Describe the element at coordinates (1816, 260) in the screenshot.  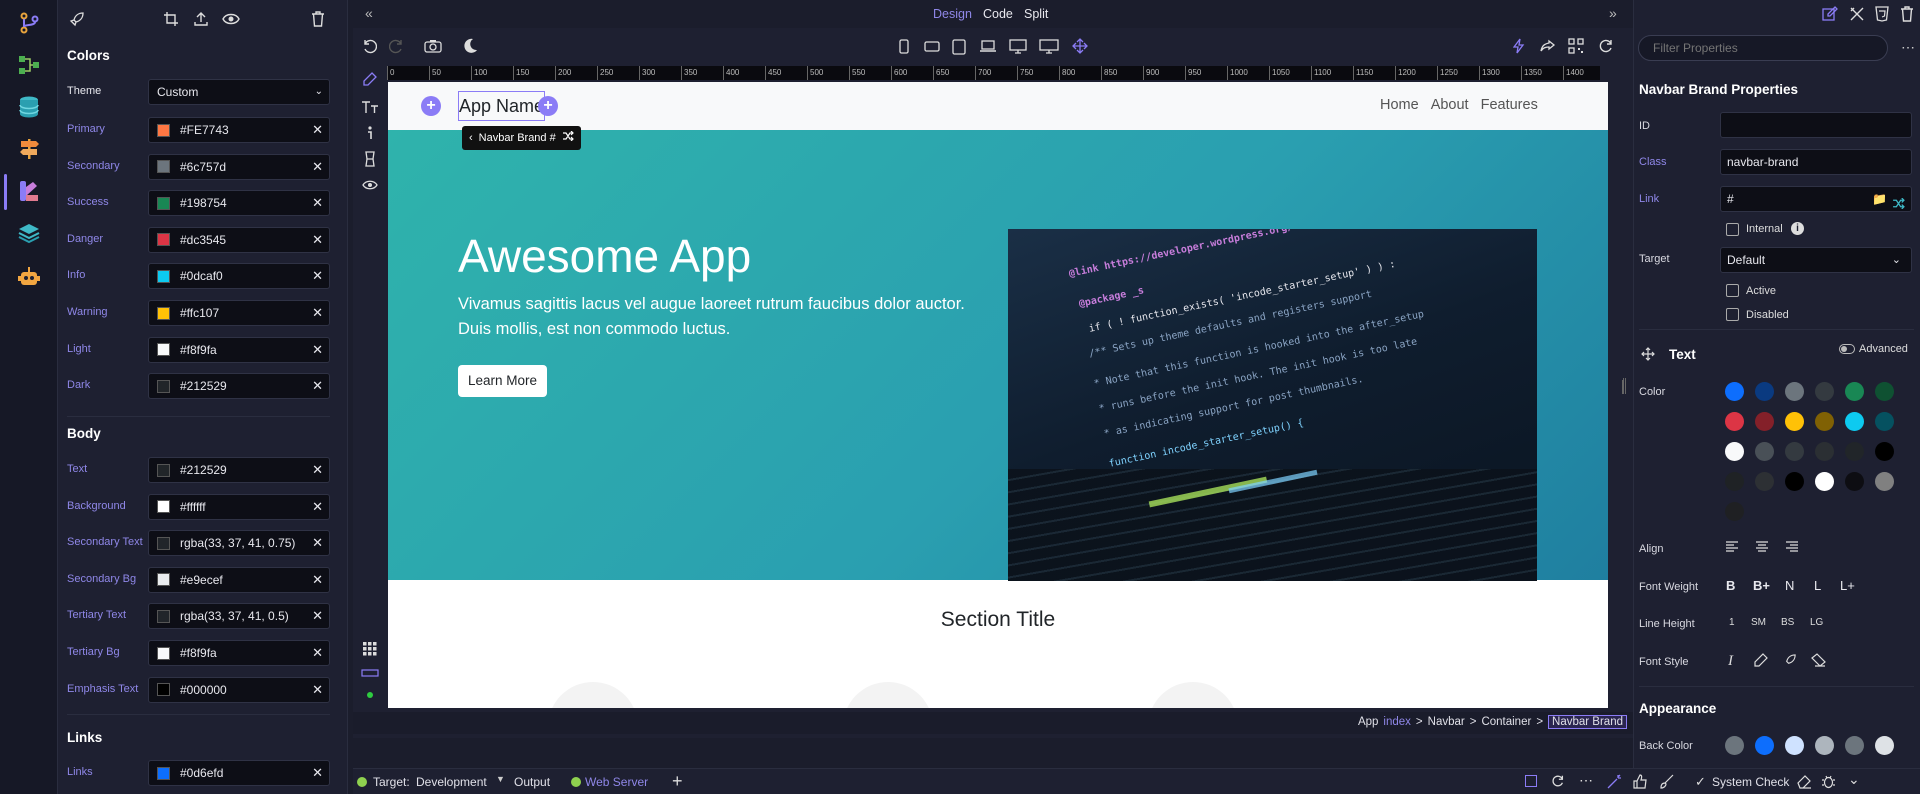
I see `target-select: Default ⌄` at that location.